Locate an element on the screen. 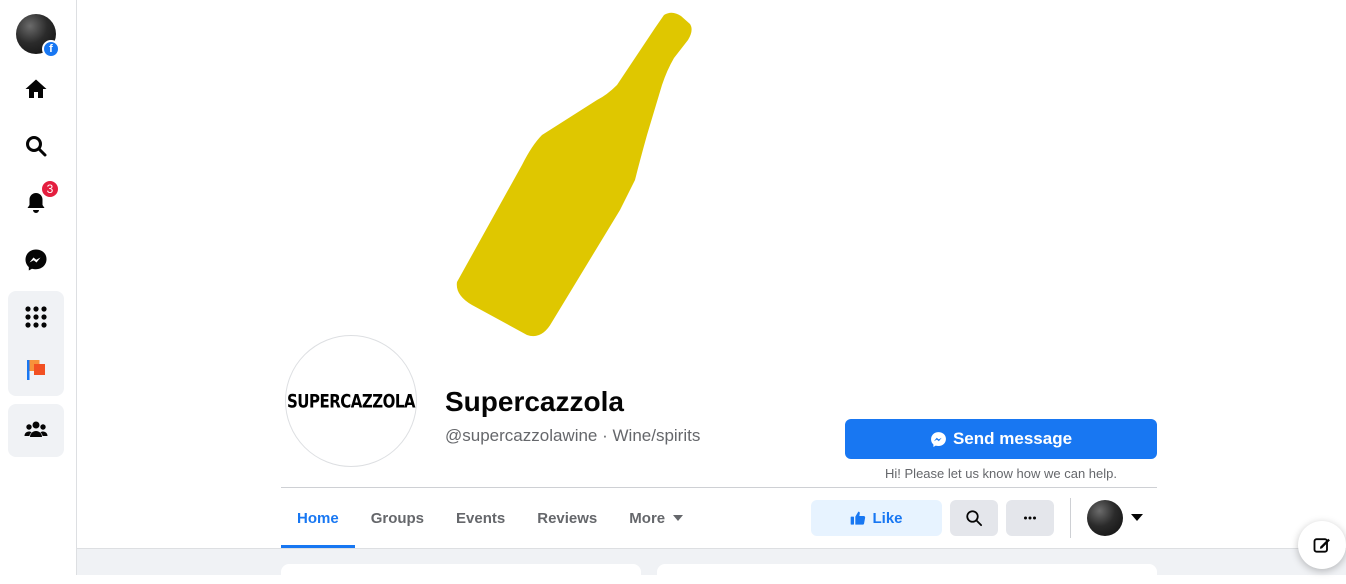  tab-reviews: Reviews is located at coordinates (567, 518).